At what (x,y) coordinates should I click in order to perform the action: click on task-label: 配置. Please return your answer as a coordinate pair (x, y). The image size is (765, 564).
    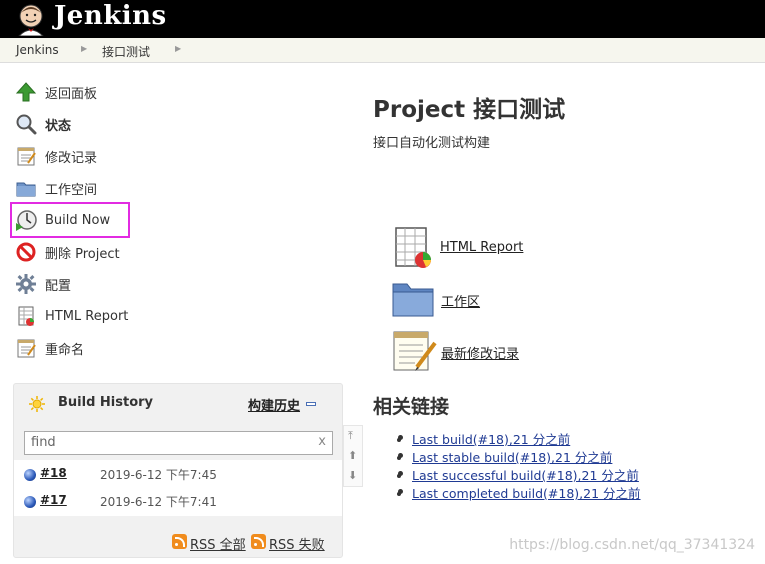
    Looking at the image, I should click on (58, 286).